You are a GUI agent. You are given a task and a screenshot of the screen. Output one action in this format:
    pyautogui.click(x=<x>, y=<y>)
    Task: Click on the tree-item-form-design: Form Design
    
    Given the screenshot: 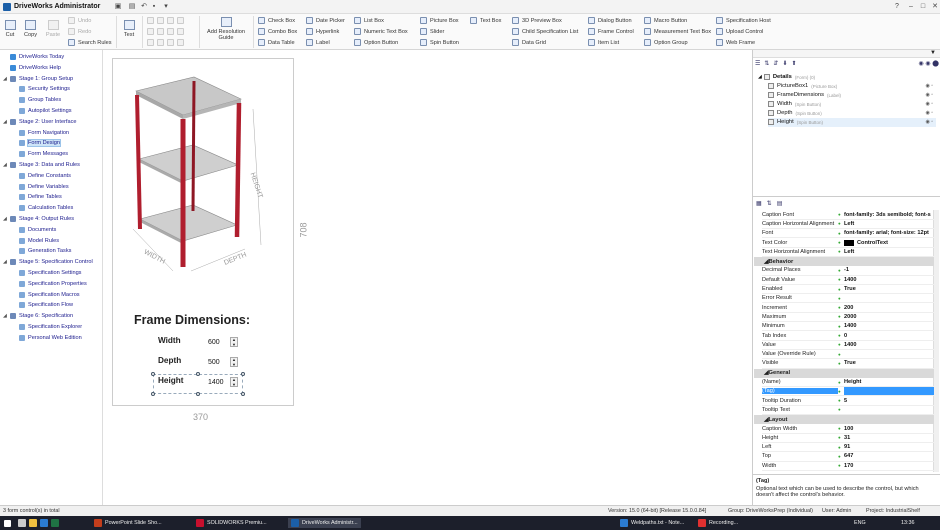 What is the action you would take?
    pyautogui.click(x=40, y=143)
    